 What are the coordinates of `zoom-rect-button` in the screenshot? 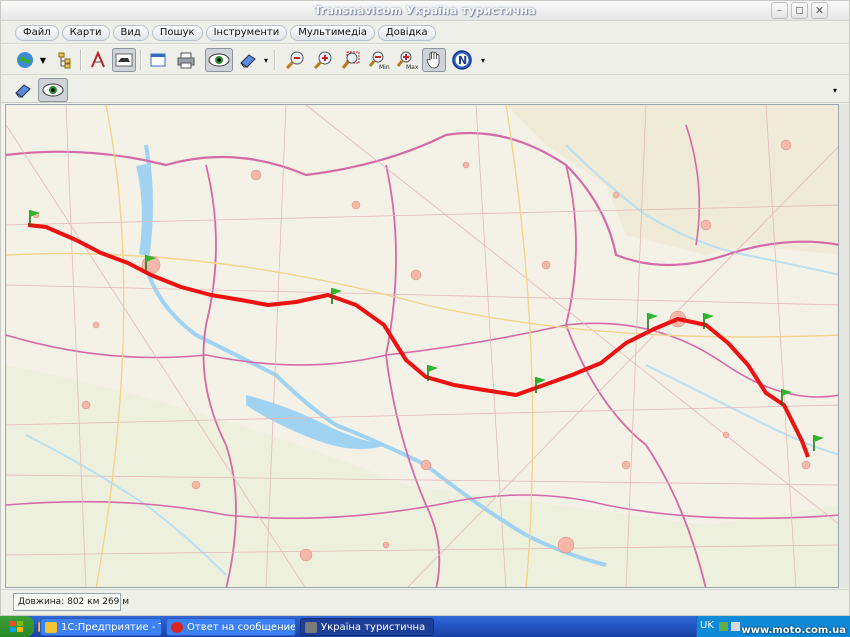 It's located at (351, 60).